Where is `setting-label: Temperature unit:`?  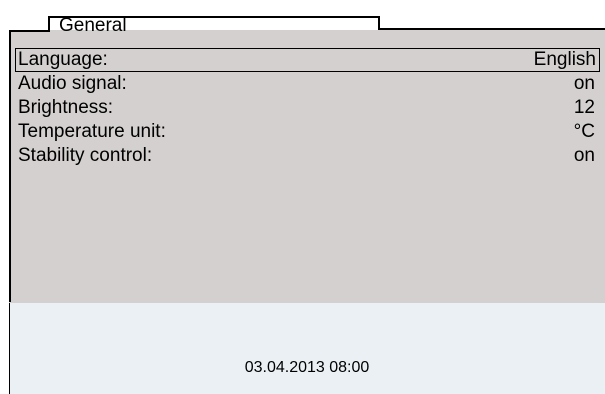
setting-label: Temperature unit: is located at coordinates (92, 131).